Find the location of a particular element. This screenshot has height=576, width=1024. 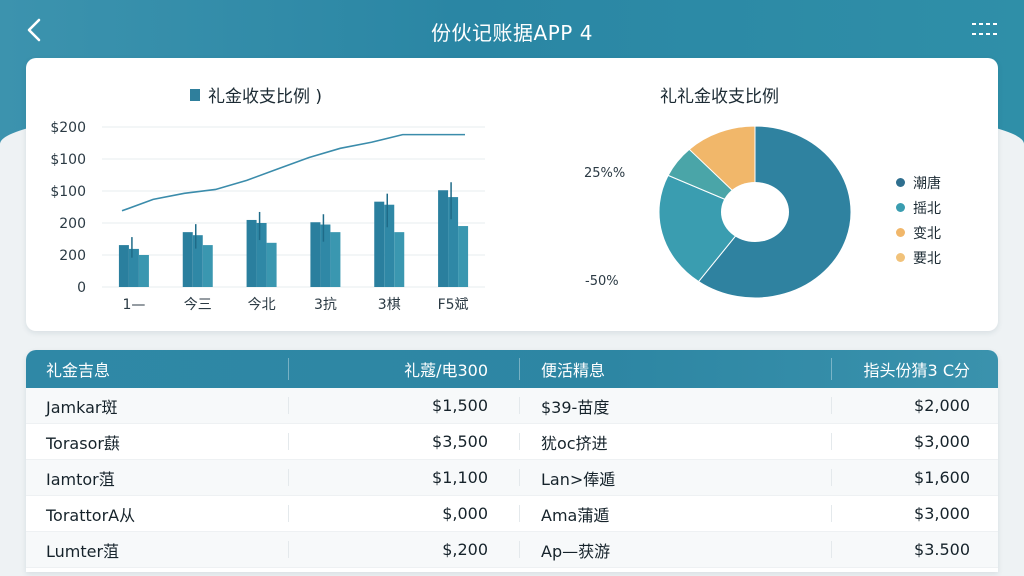

pie-chart is located at coordinates (755, 212).